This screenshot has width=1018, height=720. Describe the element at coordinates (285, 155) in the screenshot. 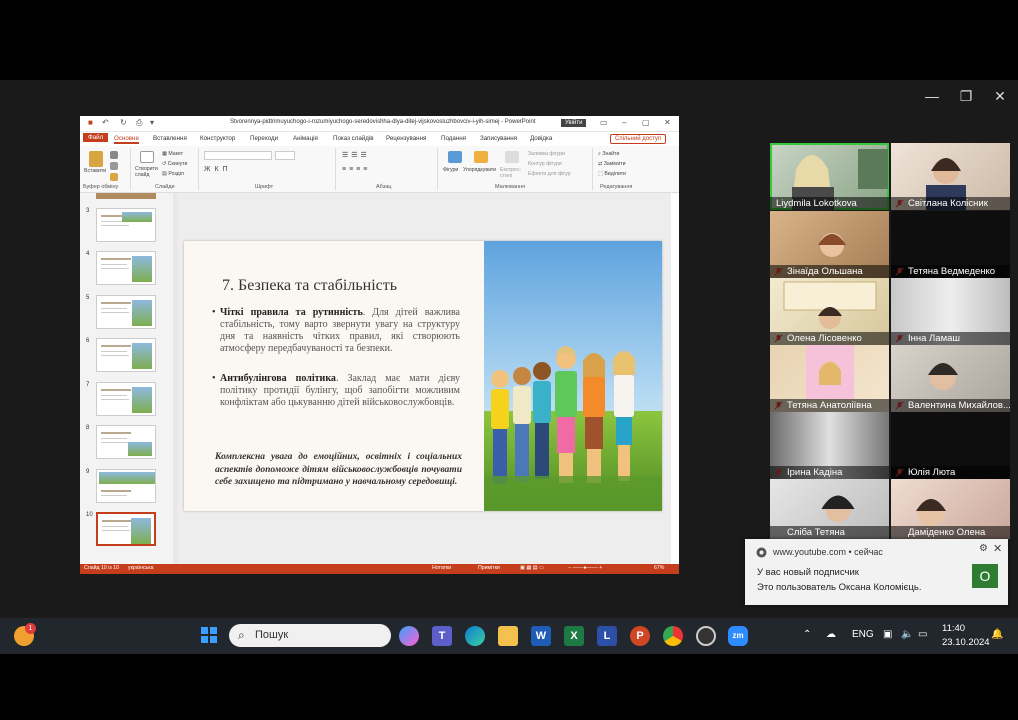

I see `font-size-select` at that location.